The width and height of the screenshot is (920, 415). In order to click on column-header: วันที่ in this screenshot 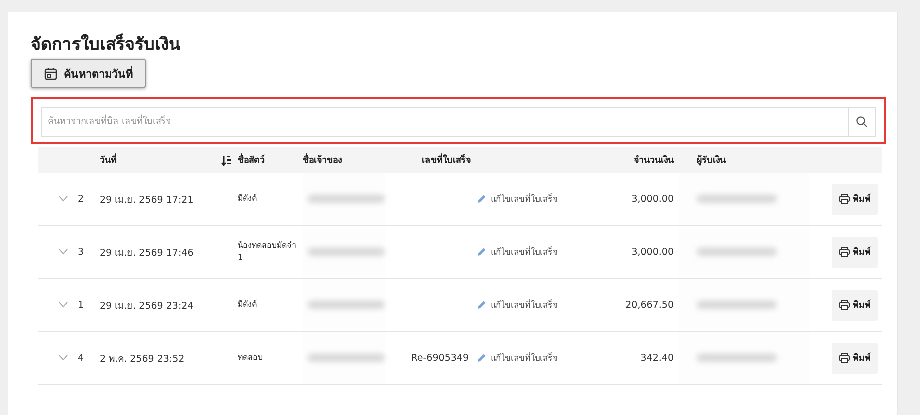, I will do `click(157, 160)`.